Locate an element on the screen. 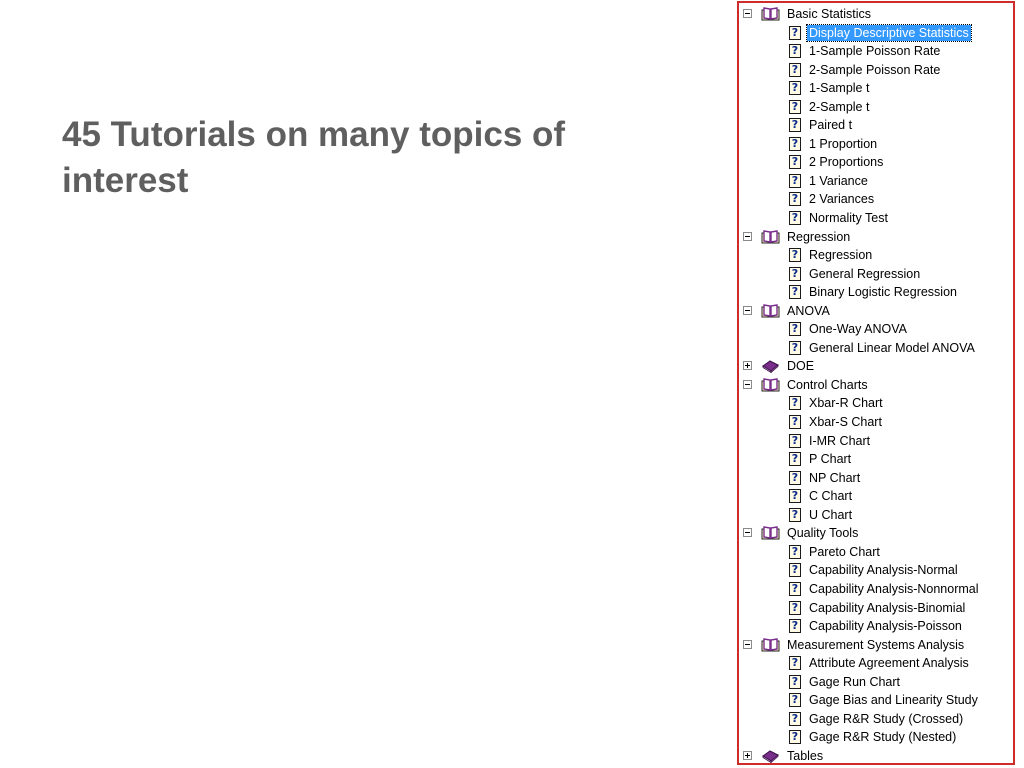  tree-item-i-mr-chart: ? I-MR Chart is located at coordinates (876, 441).